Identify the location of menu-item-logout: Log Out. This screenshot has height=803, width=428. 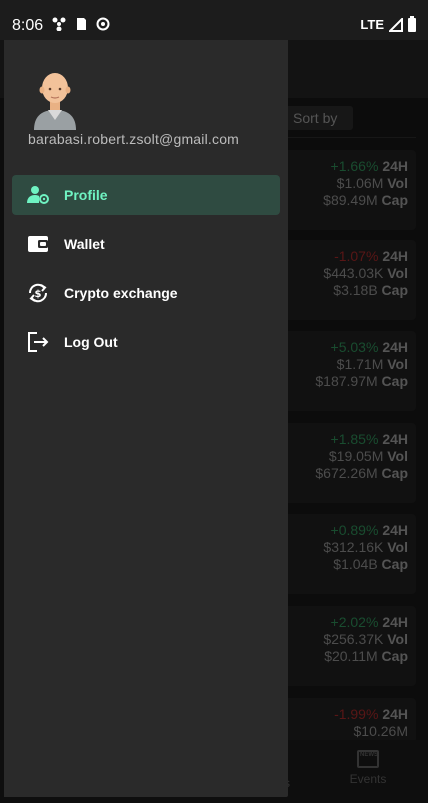
(146, 342).